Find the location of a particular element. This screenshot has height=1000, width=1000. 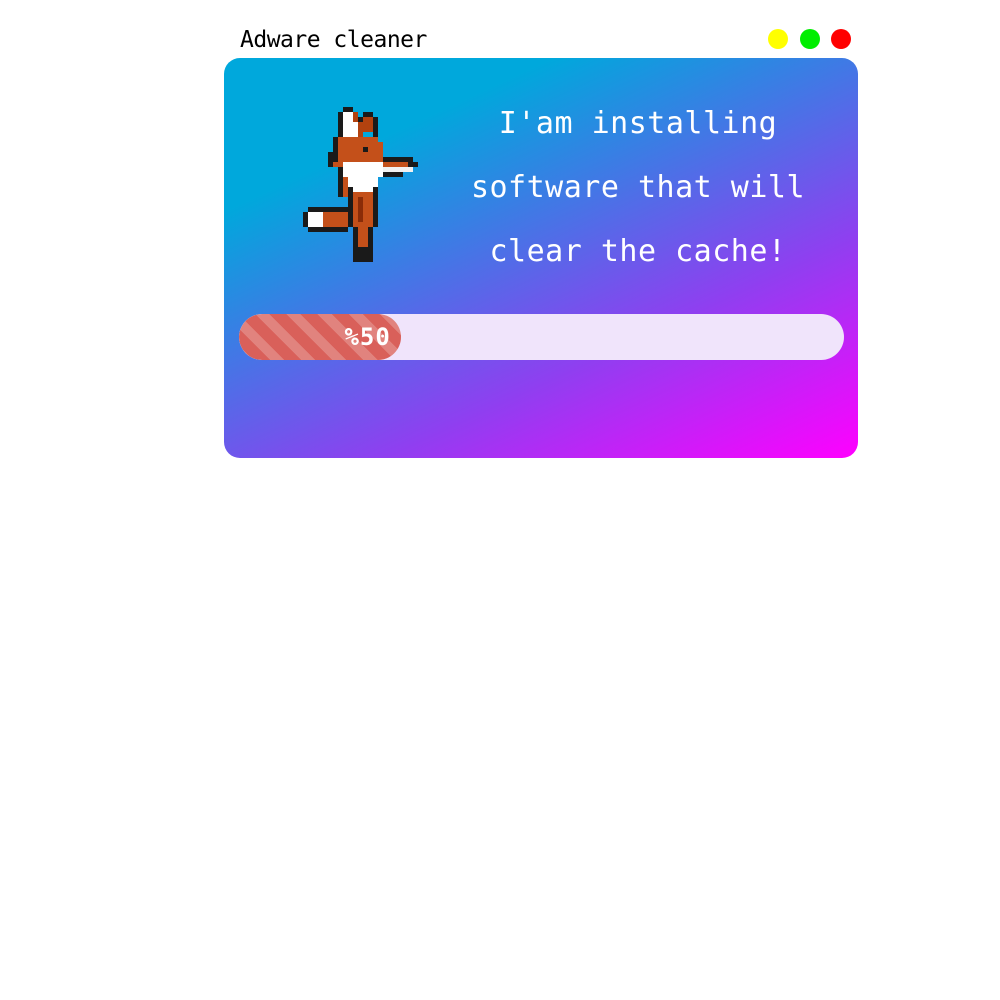

close-button is located at coordinates (841, 39).